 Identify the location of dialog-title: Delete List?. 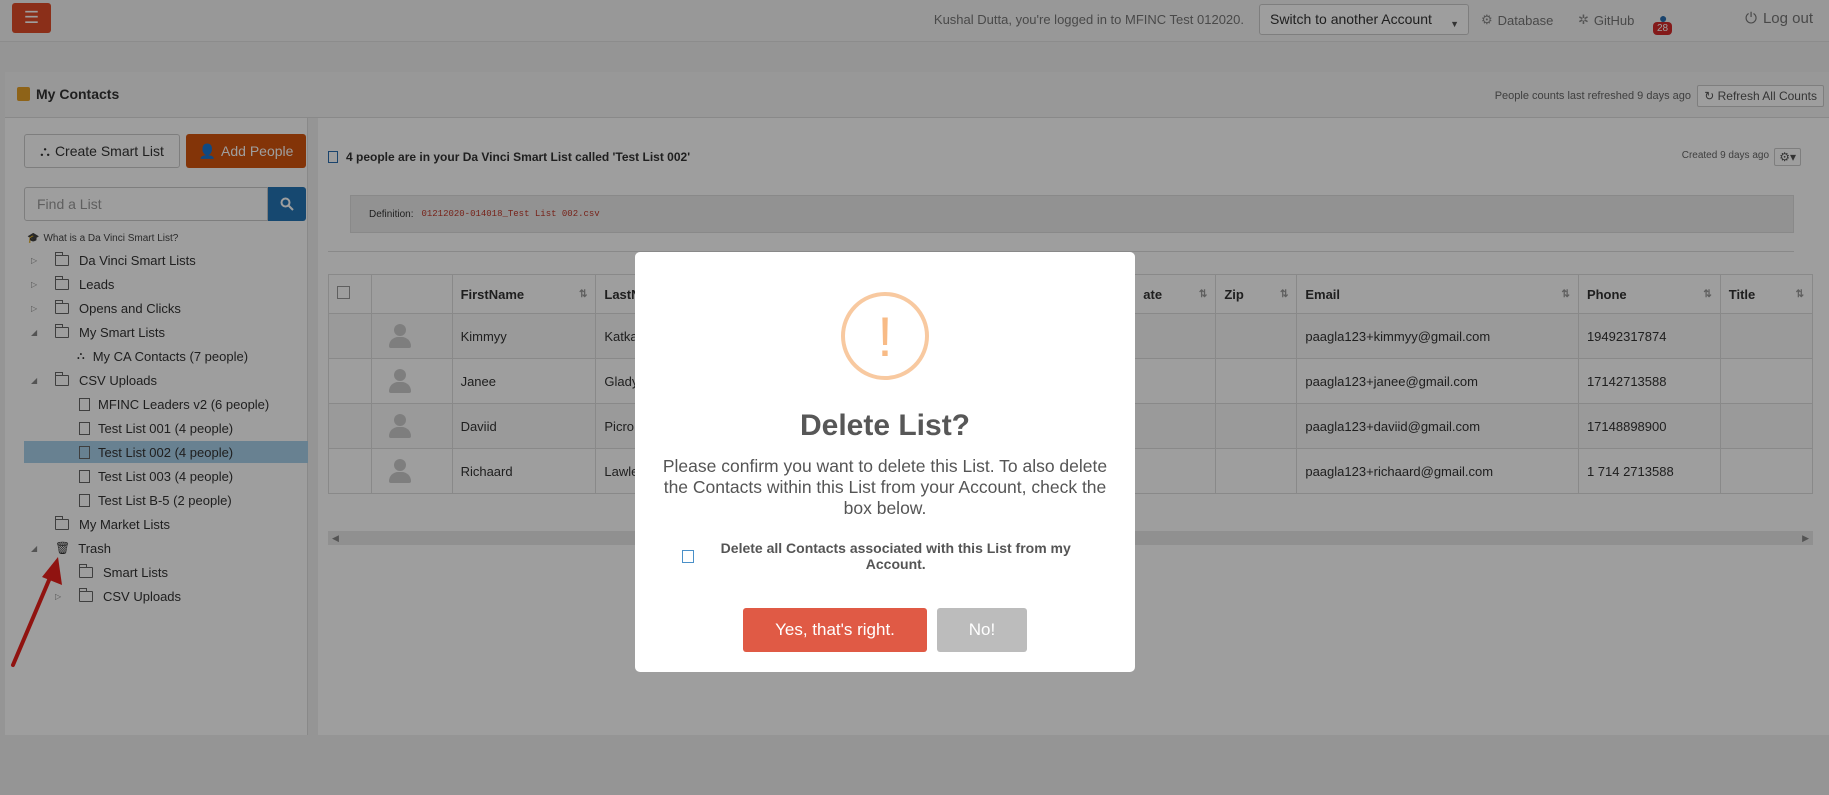
(885, 425).